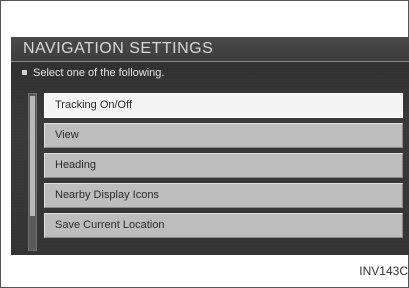  I want to click on scroll-thumb, so click(32, 156).